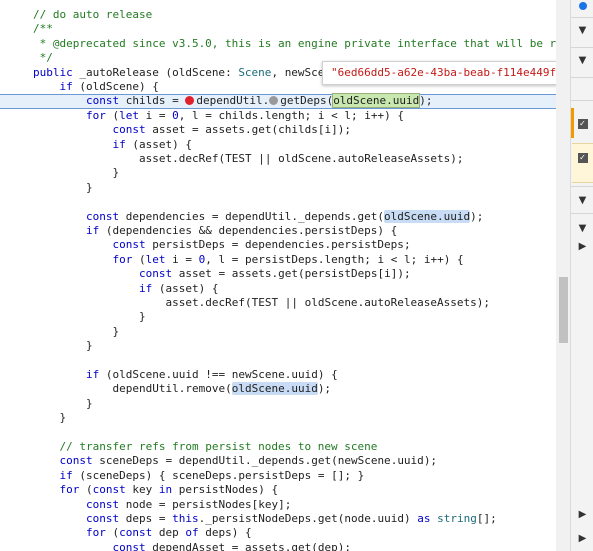 The image size is (593, 551). I want to click on code-token: <, so click(397, 259).